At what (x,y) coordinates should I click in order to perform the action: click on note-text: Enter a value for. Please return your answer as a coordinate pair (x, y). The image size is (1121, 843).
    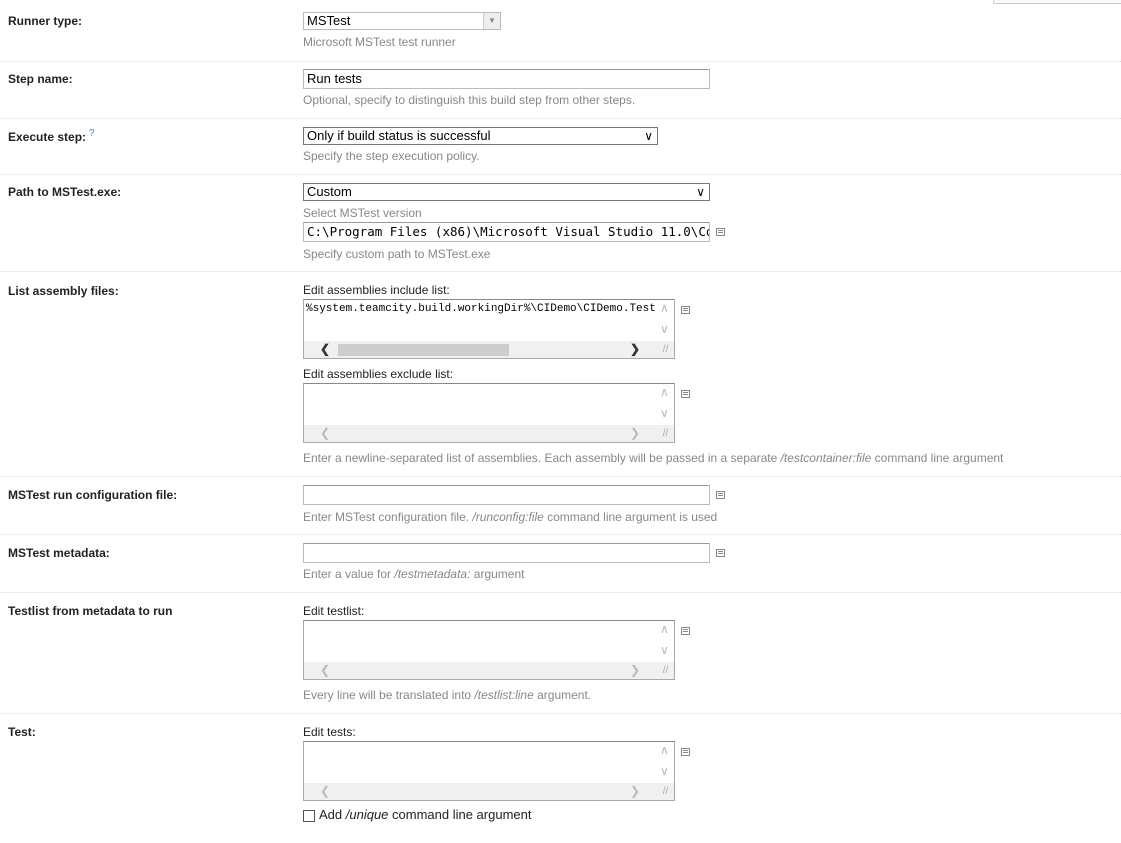
    Looking at the image, I should click on (349, 574).